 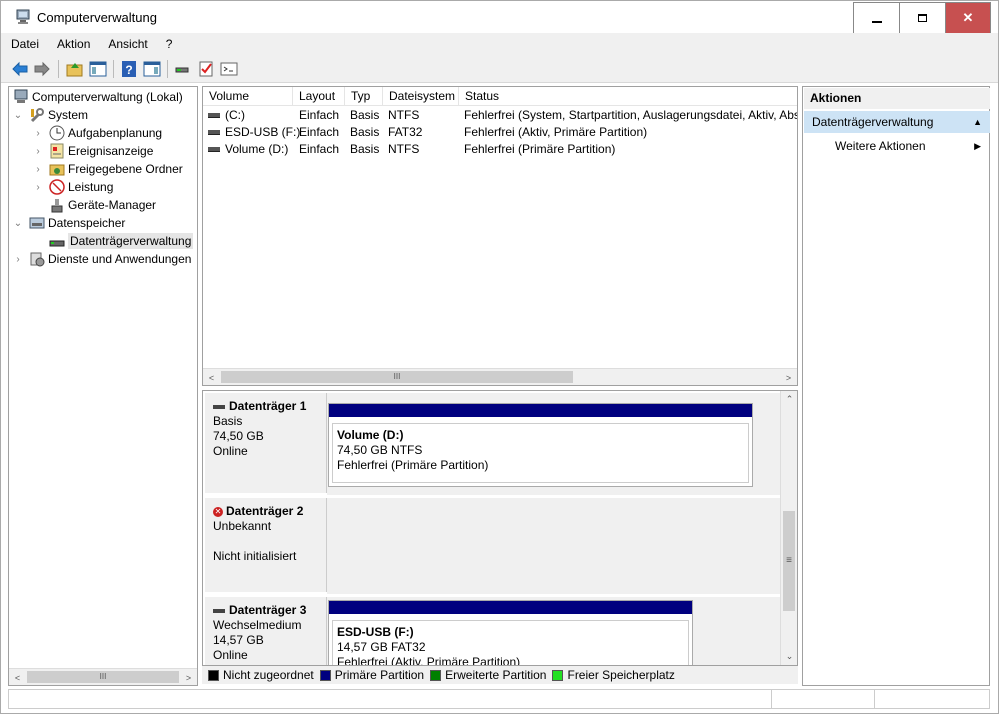 I want to click on properties-icon, so click(x=229, y=69).